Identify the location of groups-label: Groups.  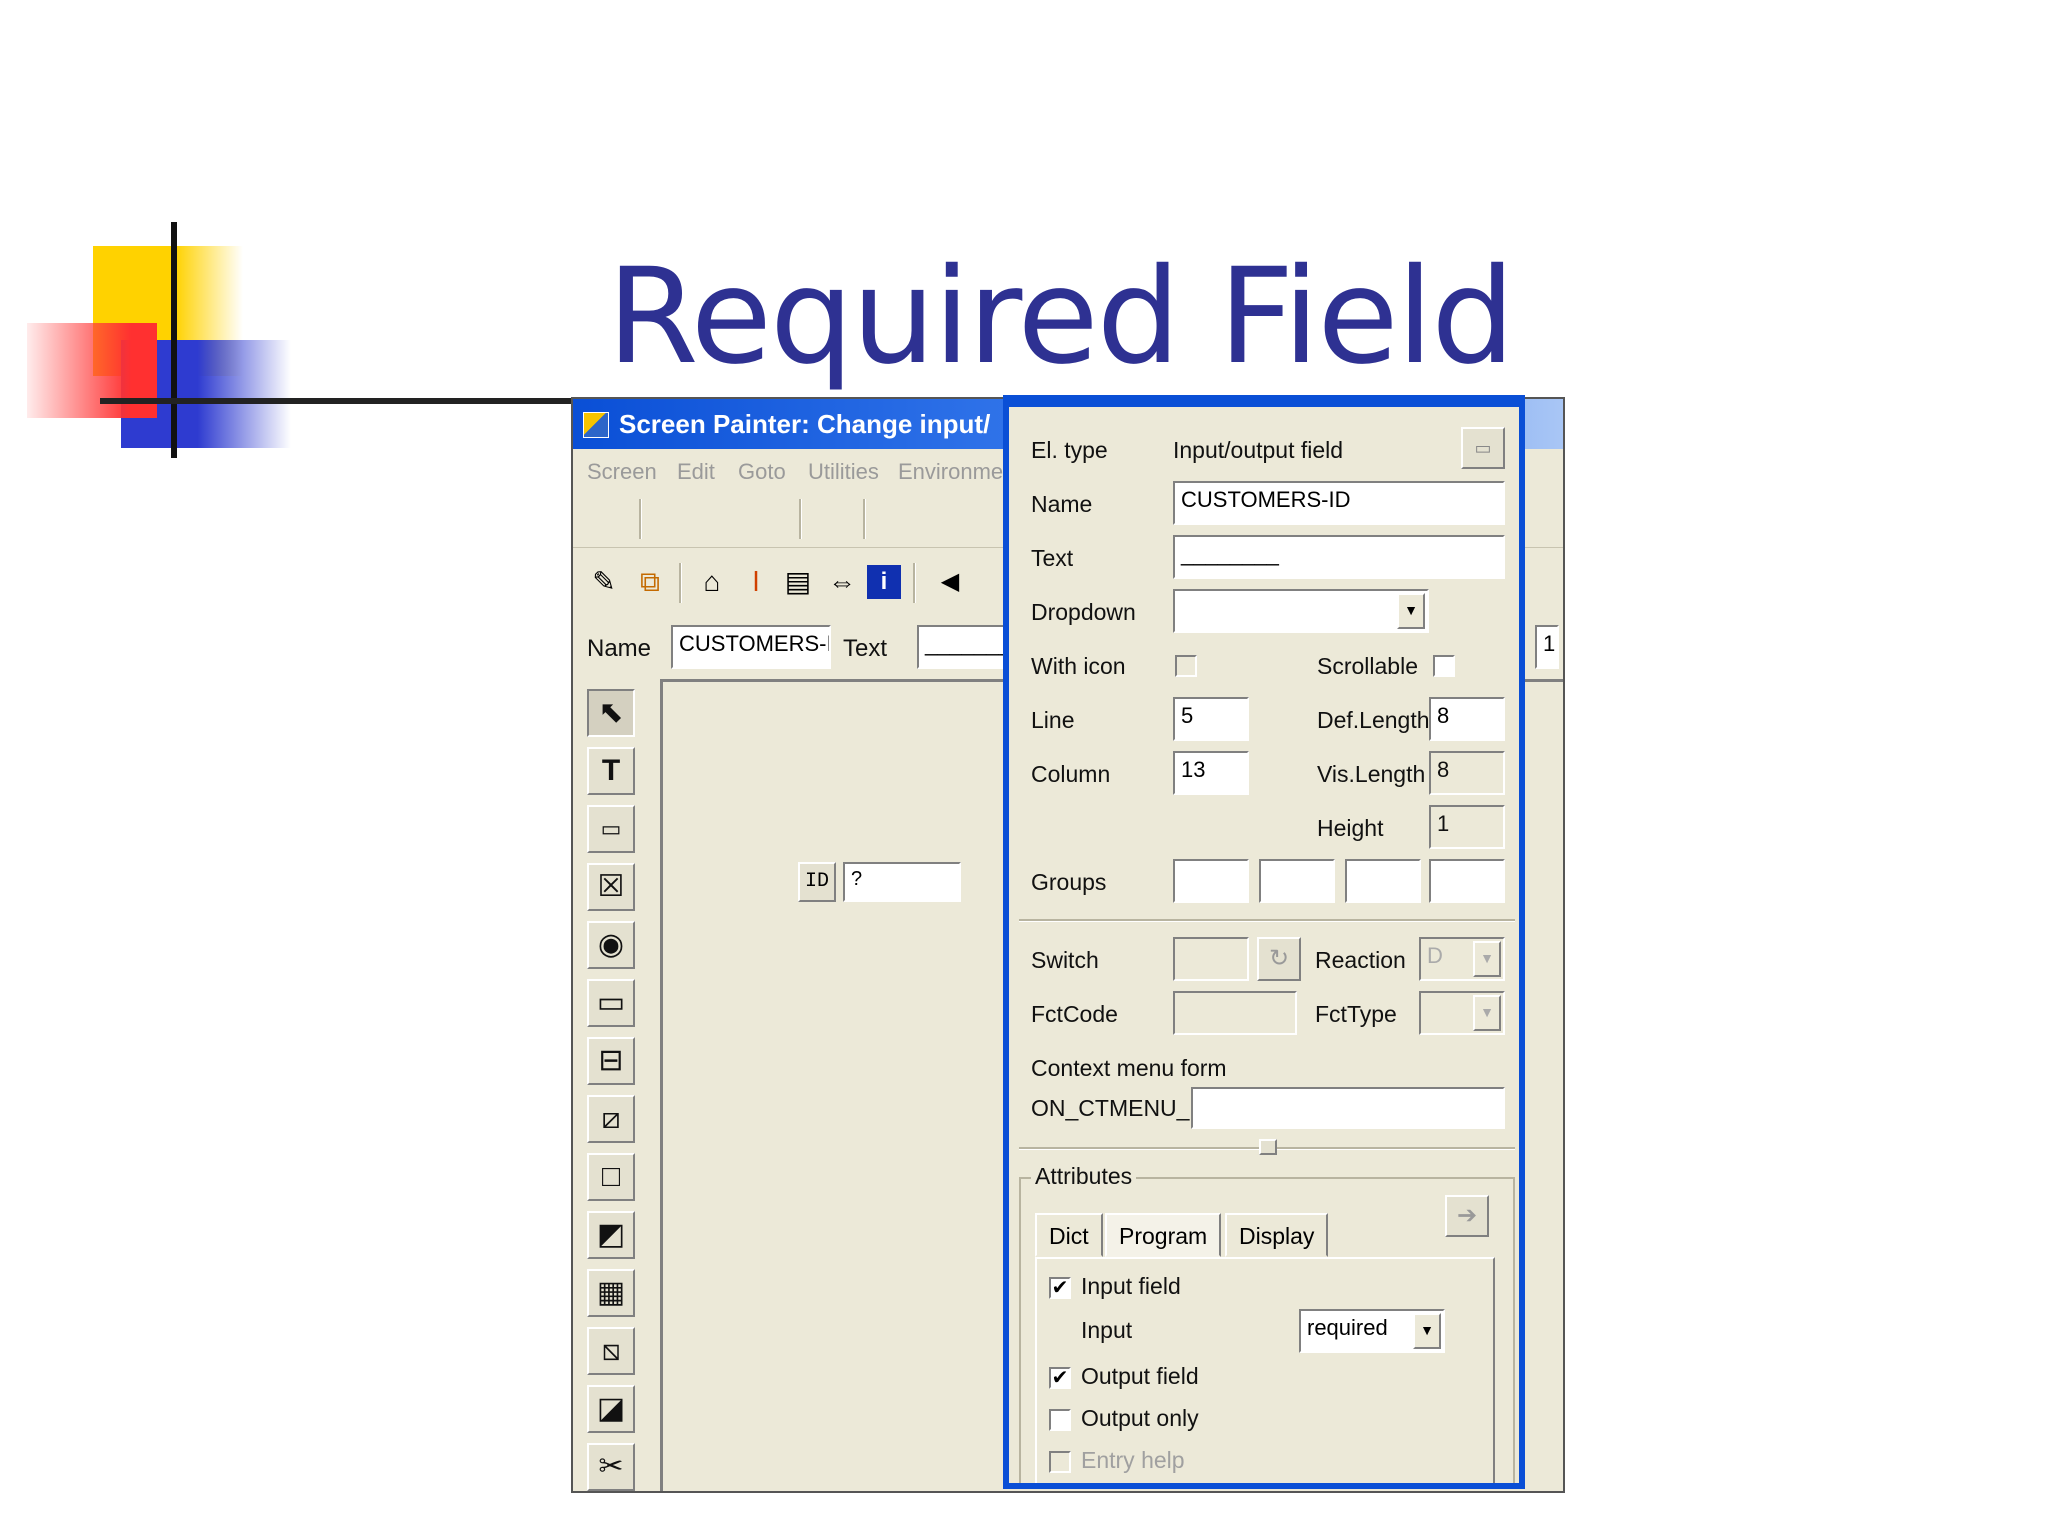
(1069, 882).